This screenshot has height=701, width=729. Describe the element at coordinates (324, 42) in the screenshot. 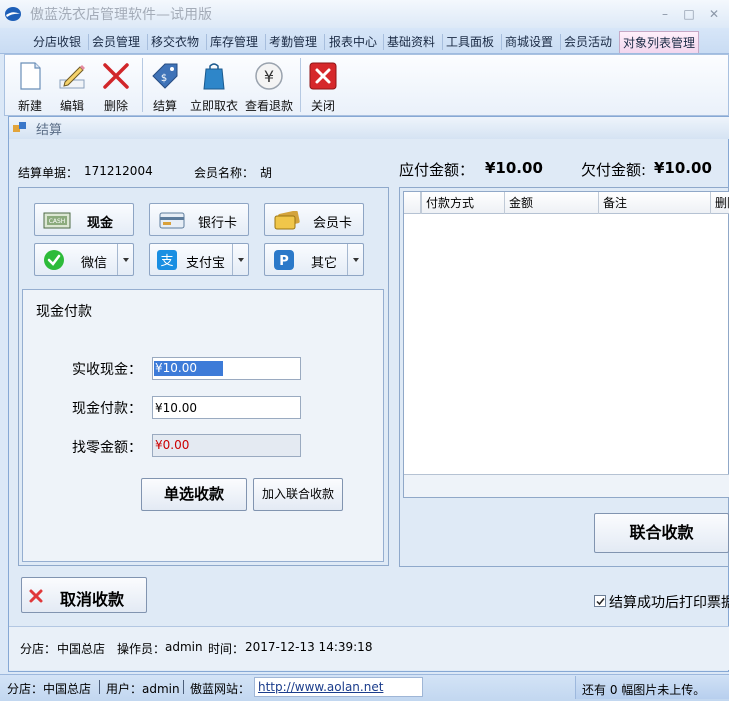

I see `menu-divider` at that location.